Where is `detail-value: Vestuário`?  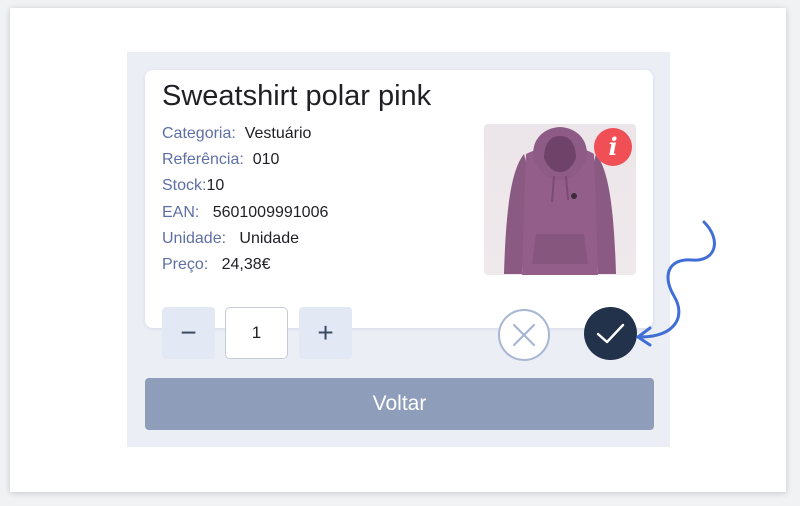
detail-value: Vestuário is located at coordinates (278, 133).